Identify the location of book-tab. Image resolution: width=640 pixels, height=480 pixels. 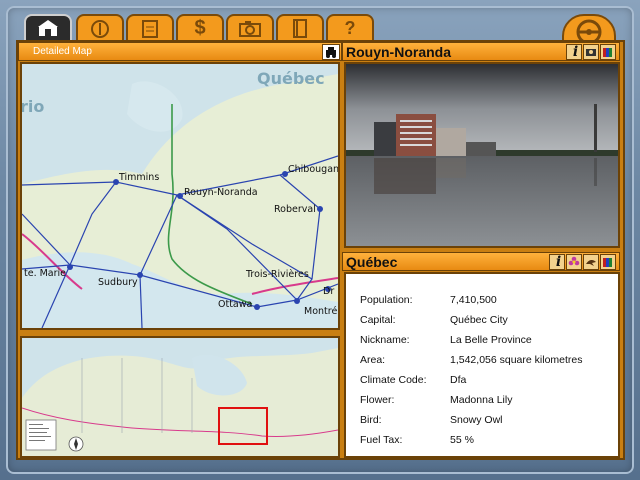
(300, 27).